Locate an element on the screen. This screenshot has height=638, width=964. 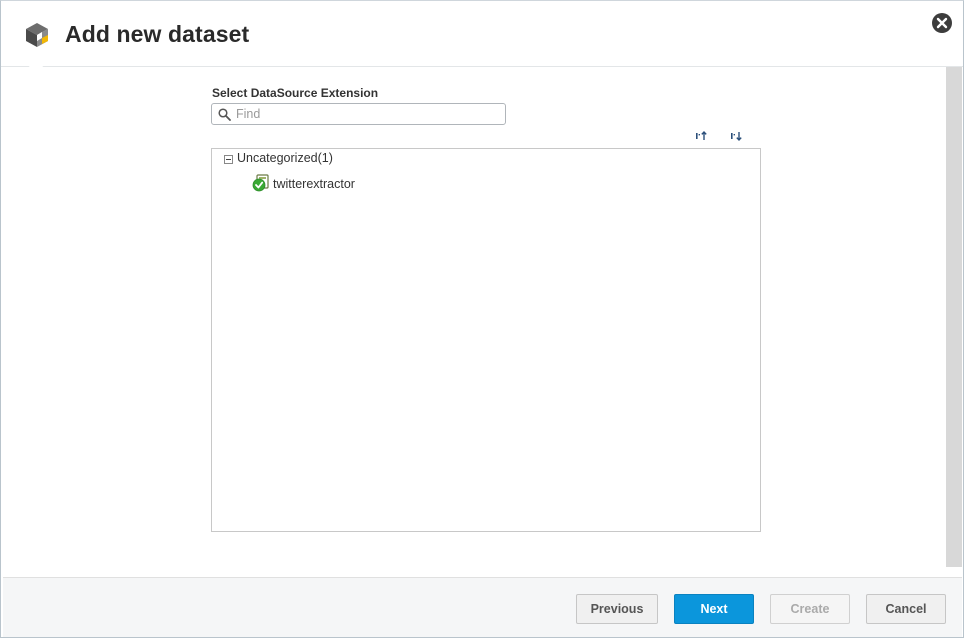
close-button is located at coordinates (942, 23).